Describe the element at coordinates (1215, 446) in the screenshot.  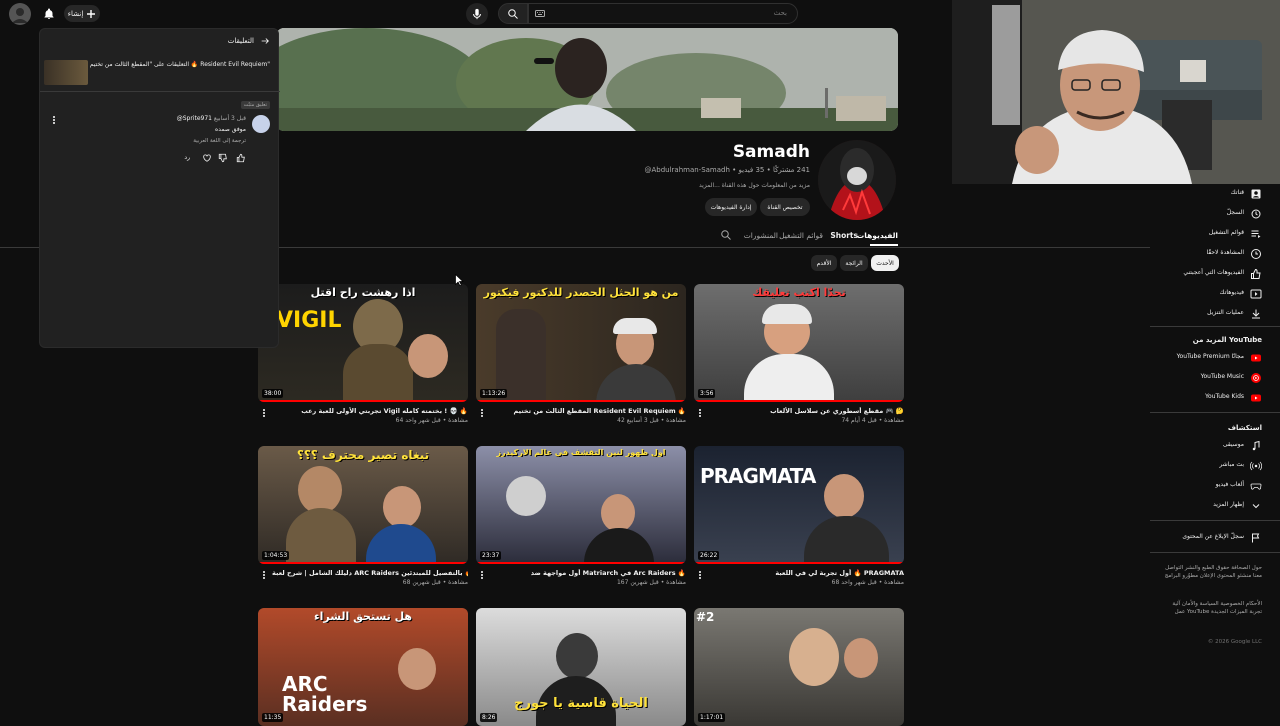
I see `sidebar-item-music: موسيقى` at that location.